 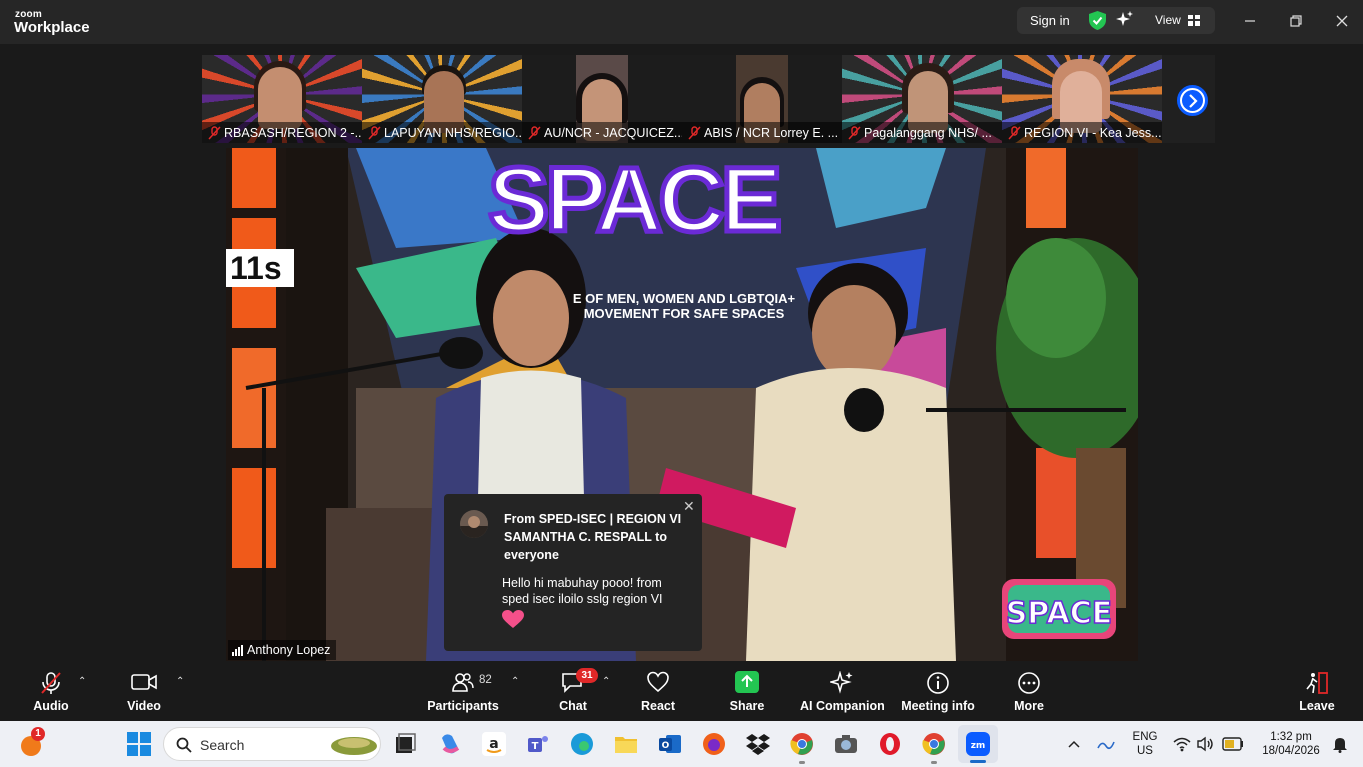 I want to click on svg-text: a, so click(x=493, y=744).